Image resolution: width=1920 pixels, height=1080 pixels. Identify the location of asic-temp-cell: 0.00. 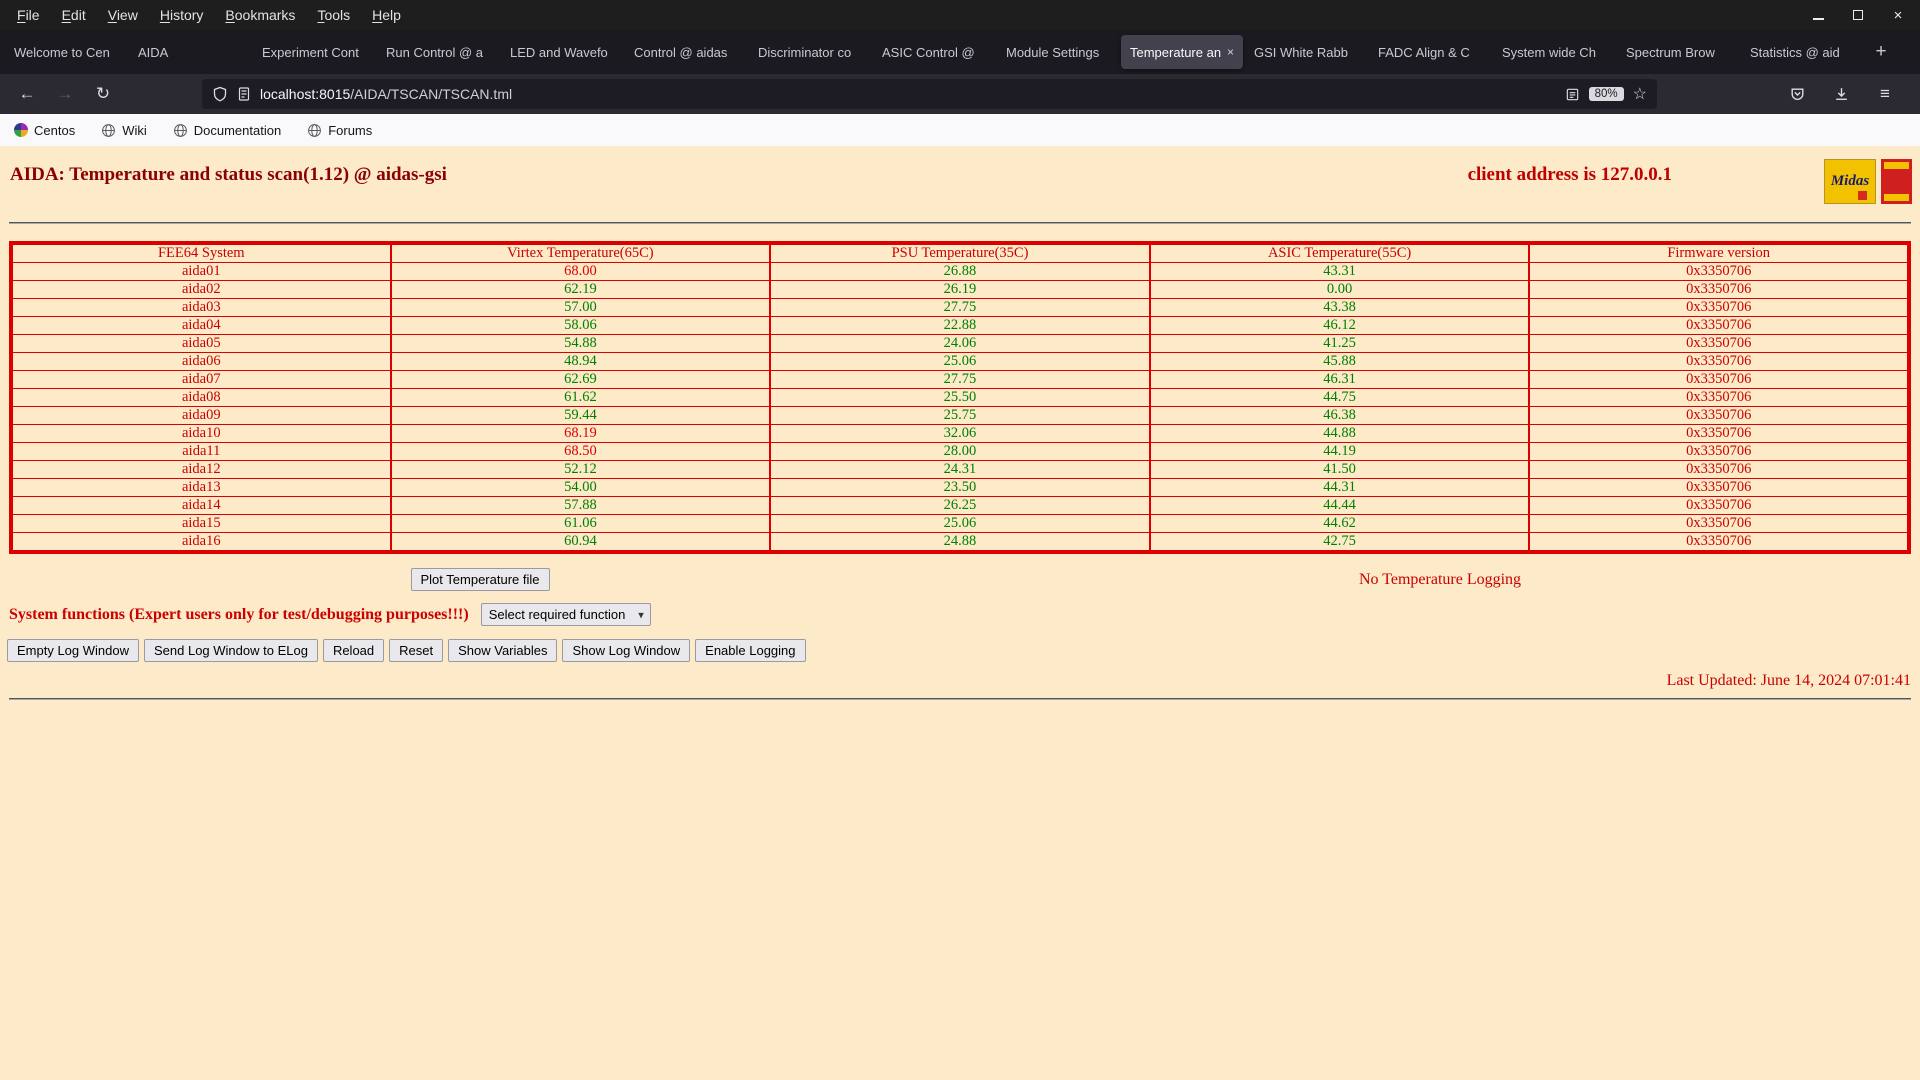
(1339, 289).